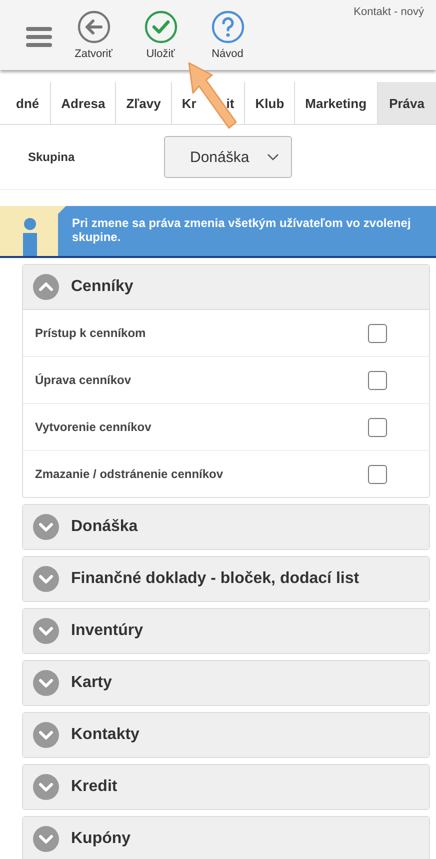 The height and width of the screenshot is (859, 436). What do you see at coordinates (227, 27) in the screenshot?
I see `help-icon` at bounding box center [227, 27].